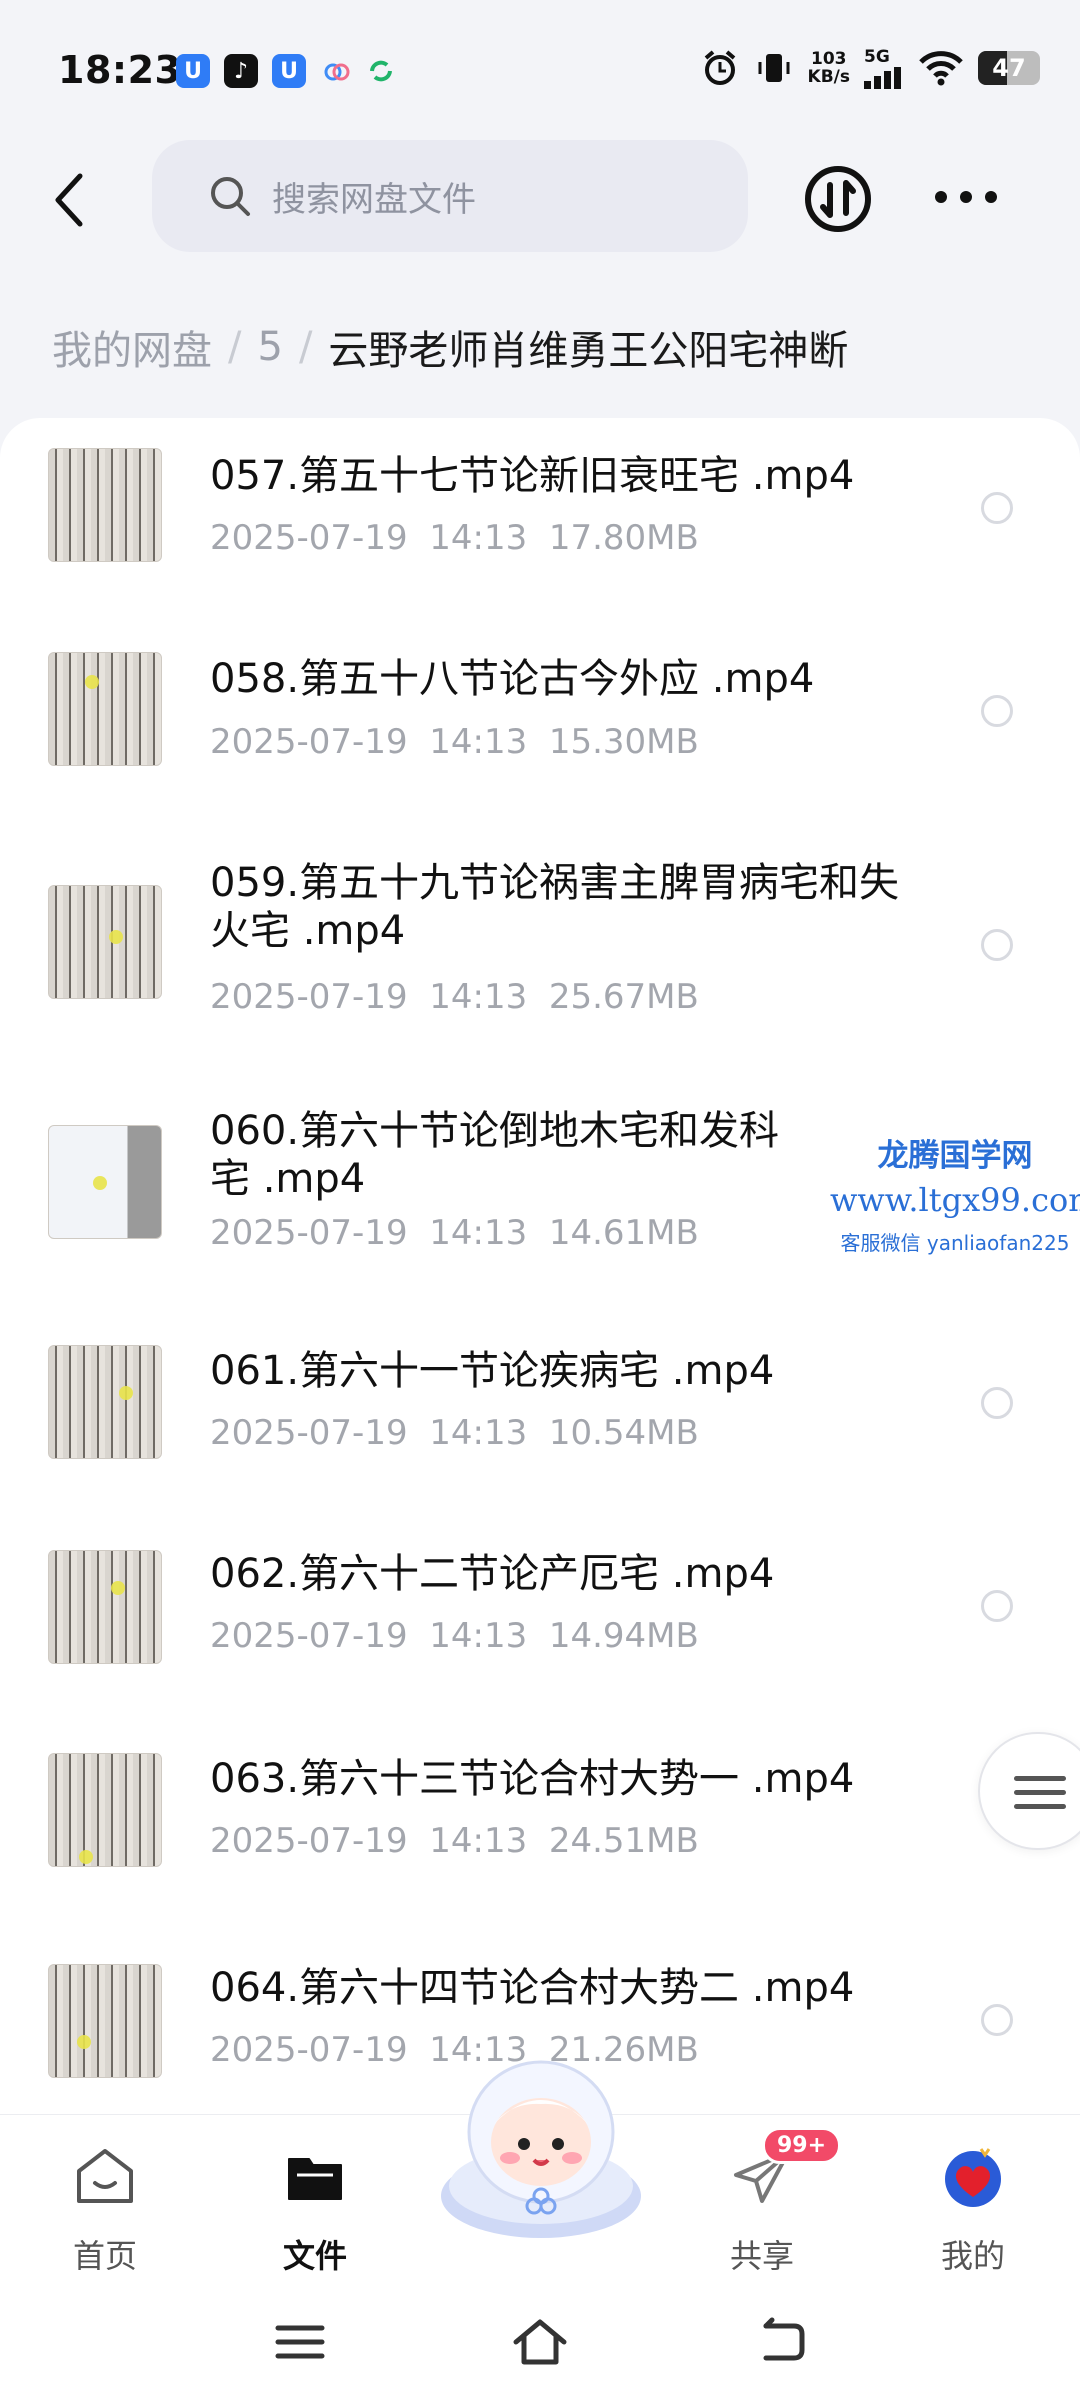 The width and height of the screenshot is (1080, 2400). What do you see at coordinates (337, 71) in the screenshot?
I see `cloud-notification-icon` at bounding box center [337, 71].